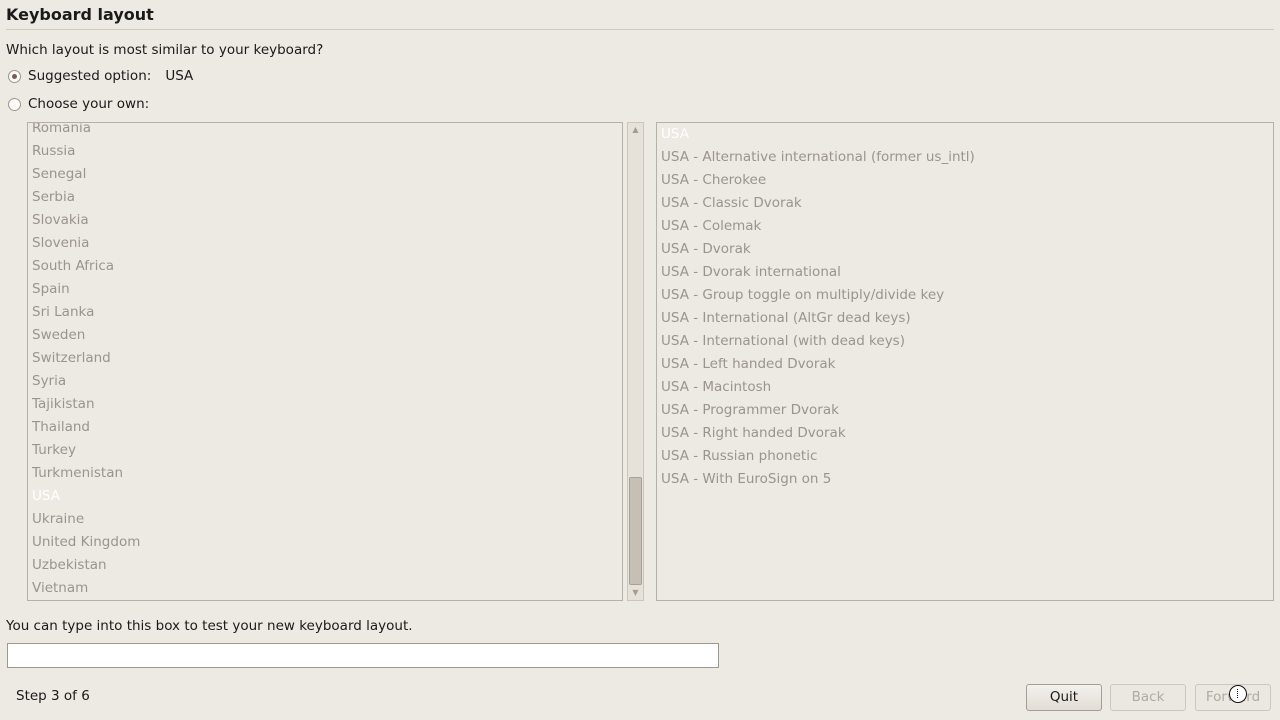  I want to click on country-list-item: Uzbekistan, so click(69, 565).